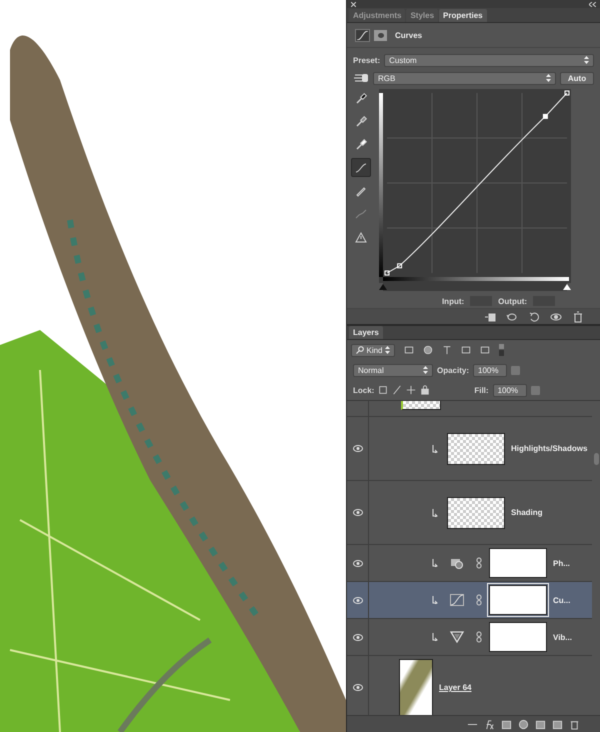 This screenshot has width=600, height=732. What do you see at coordinates (408, 35) in the screenshot?
I see `panel-title: Curves` at bounding box center [408, 35].